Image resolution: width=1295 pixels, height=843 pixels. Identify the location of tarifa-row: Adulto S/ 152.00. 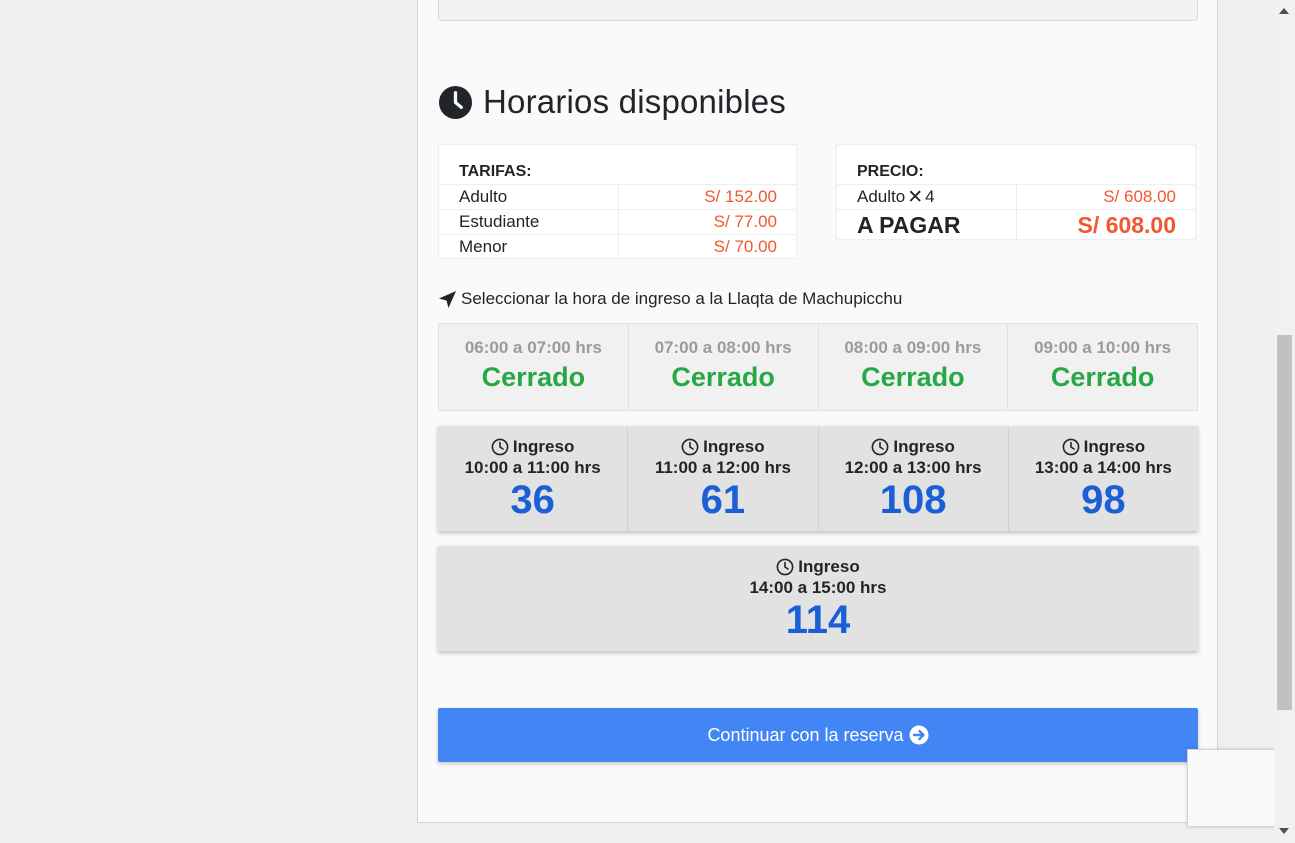
(617, 196).